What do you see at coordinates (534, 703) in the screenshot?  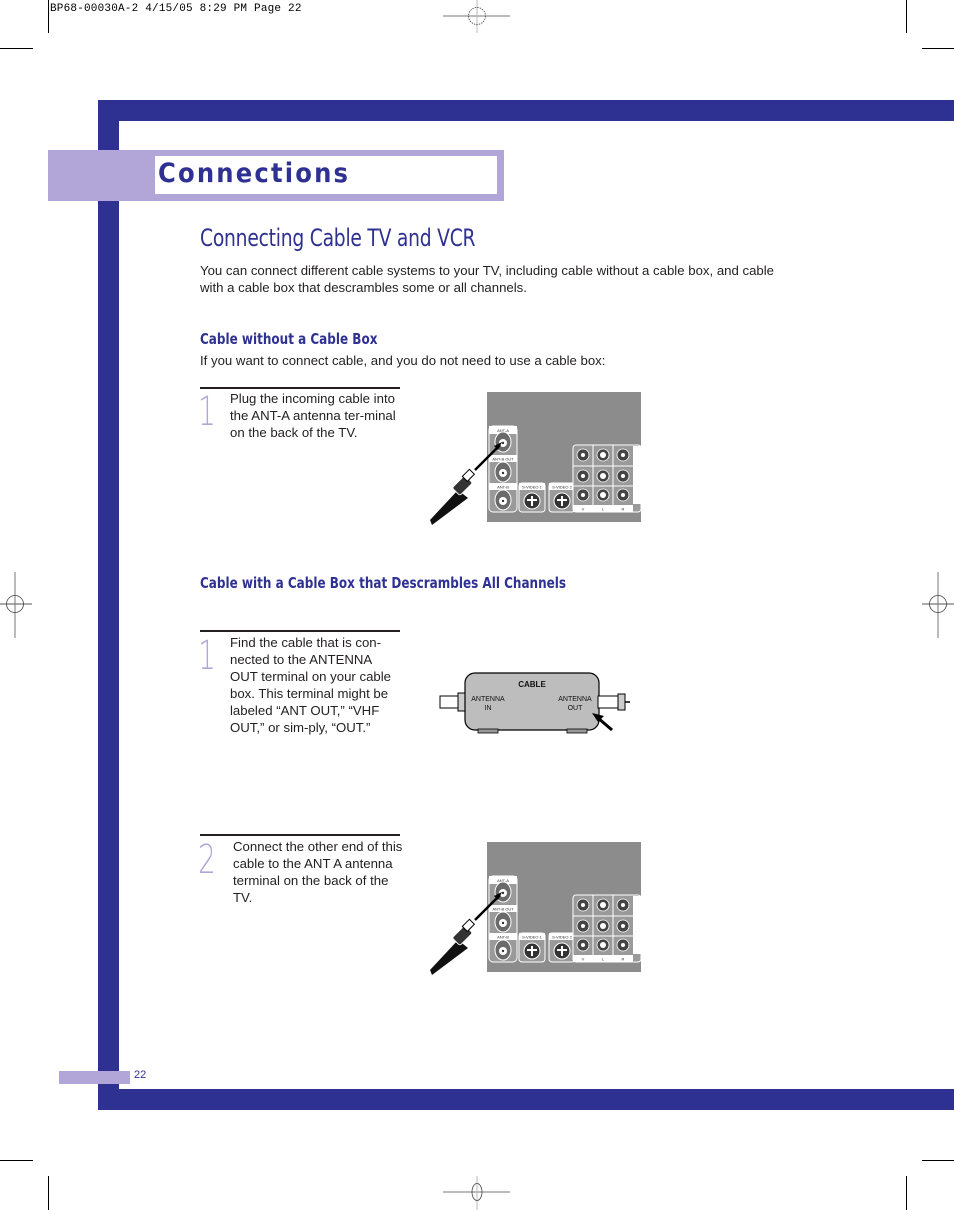 I see `cable-box-illustration: CABLE ANTENNA IN ANTENNA OUT` at bounding box center [534, 703].